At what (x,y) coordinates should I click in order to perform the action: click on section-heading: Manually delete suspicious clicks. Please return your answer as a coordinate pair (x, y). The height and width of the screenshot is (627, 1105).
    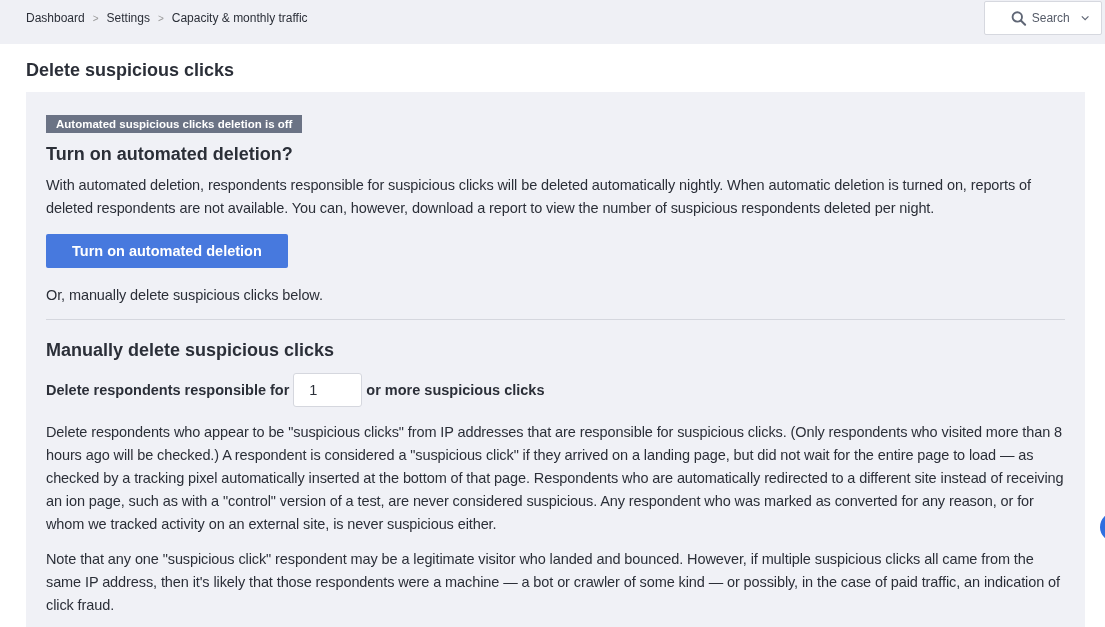
    Looking at the image, I should click on (191, 350).